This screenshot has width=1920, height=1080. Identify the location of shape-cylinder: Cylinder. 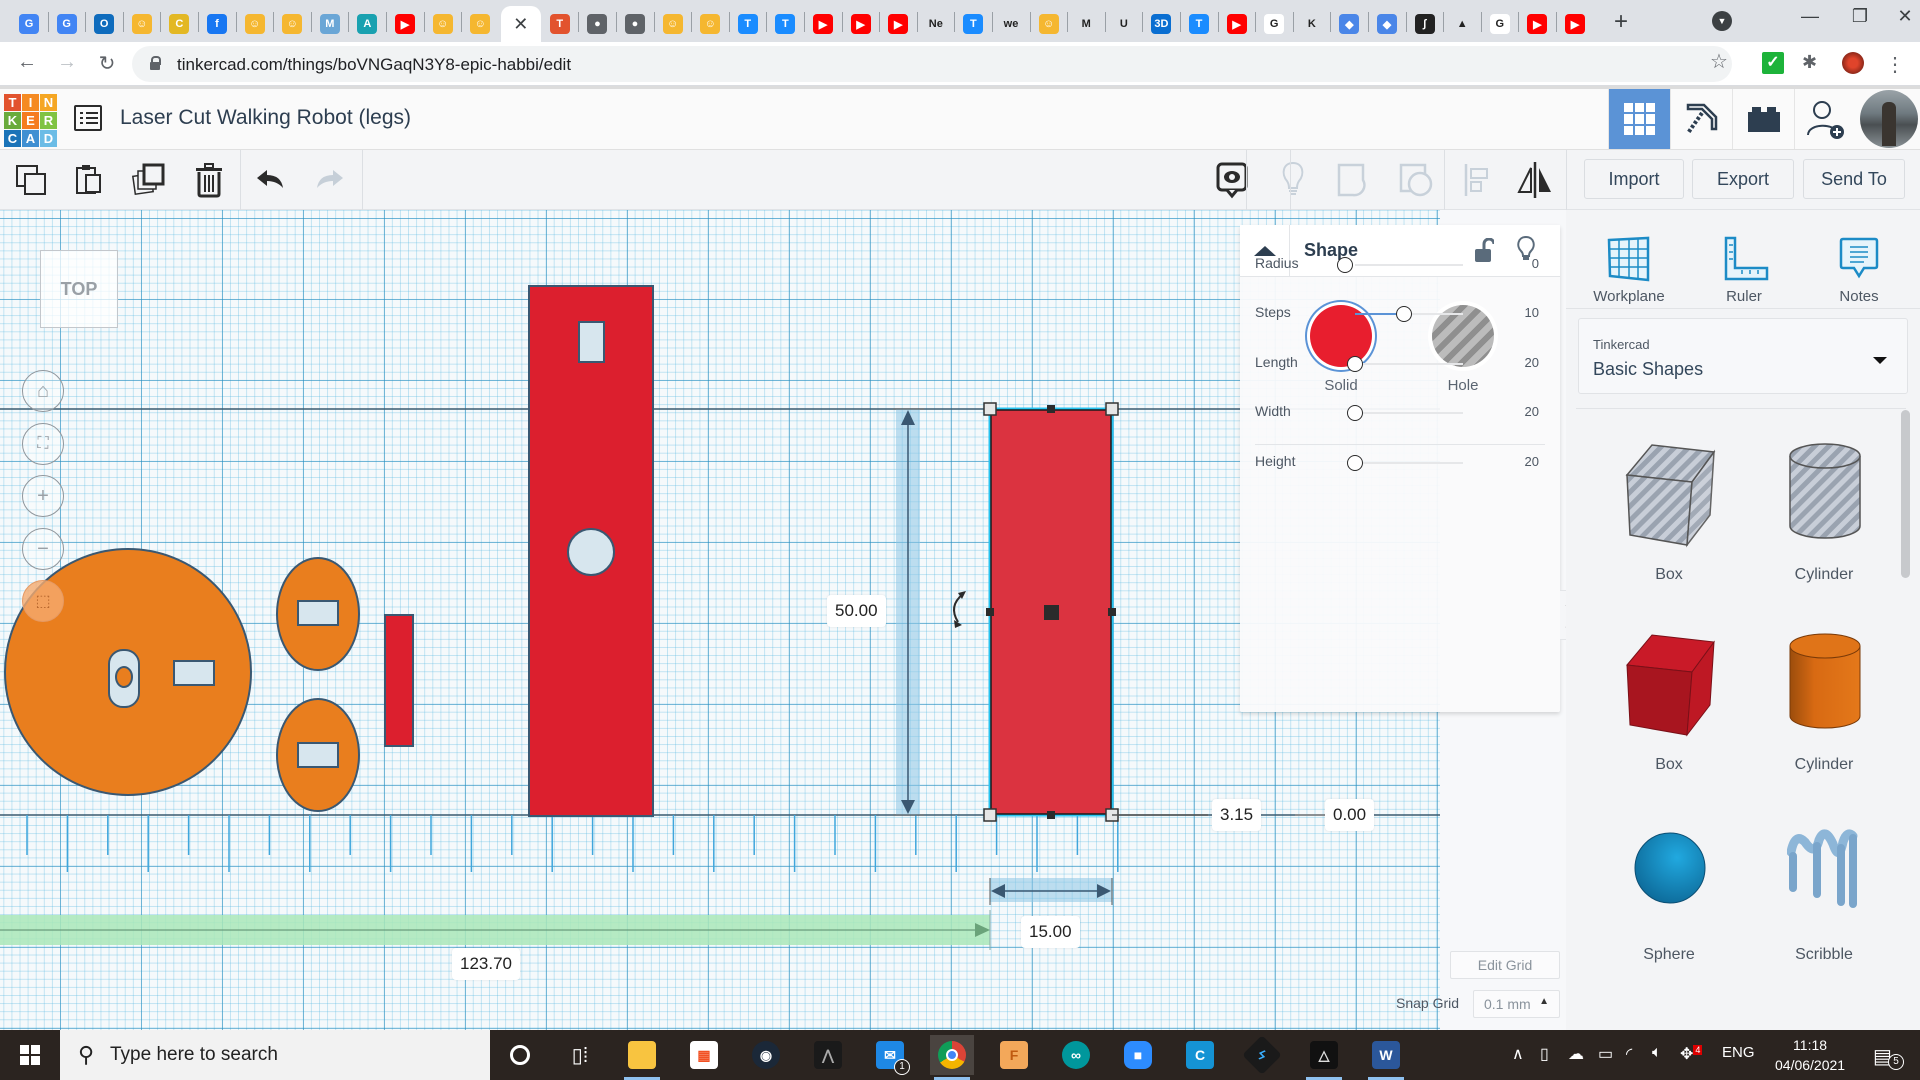
(1824, 710).